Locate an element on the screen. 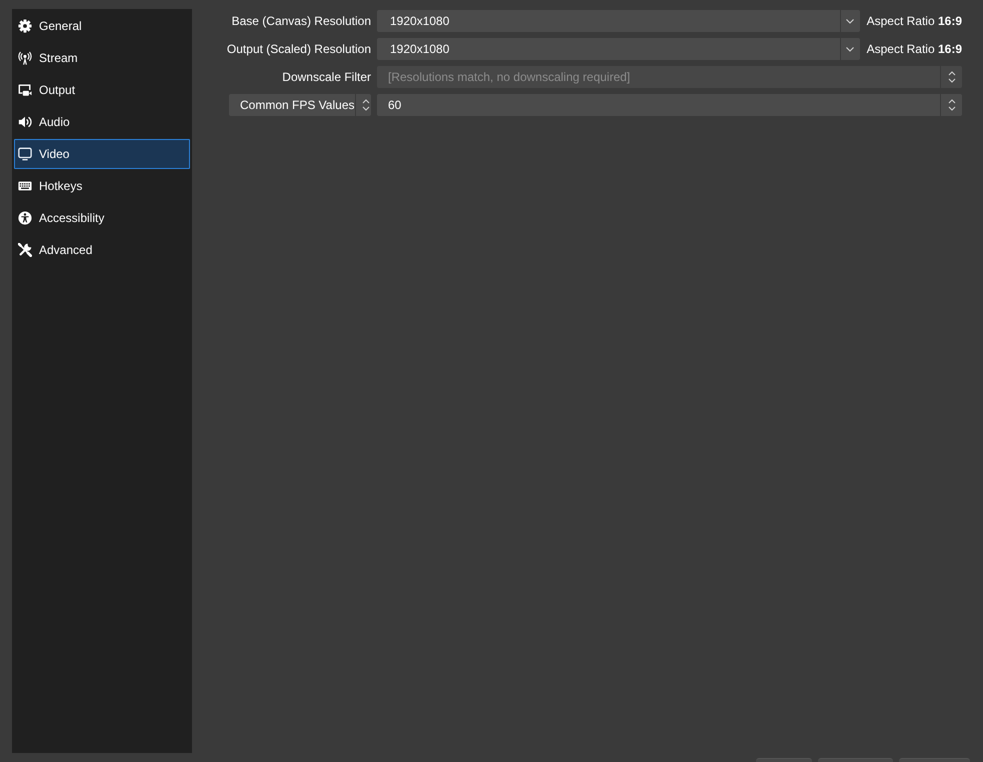 The width and height of the screenshot is (983, 762). keyboard-icon is located at coordinates (25, 186).